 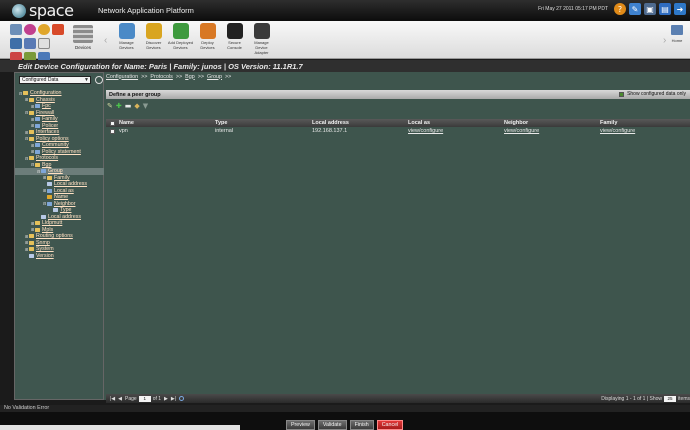 I want to click on col-local-as: Local as, so click(x=419, y=123).